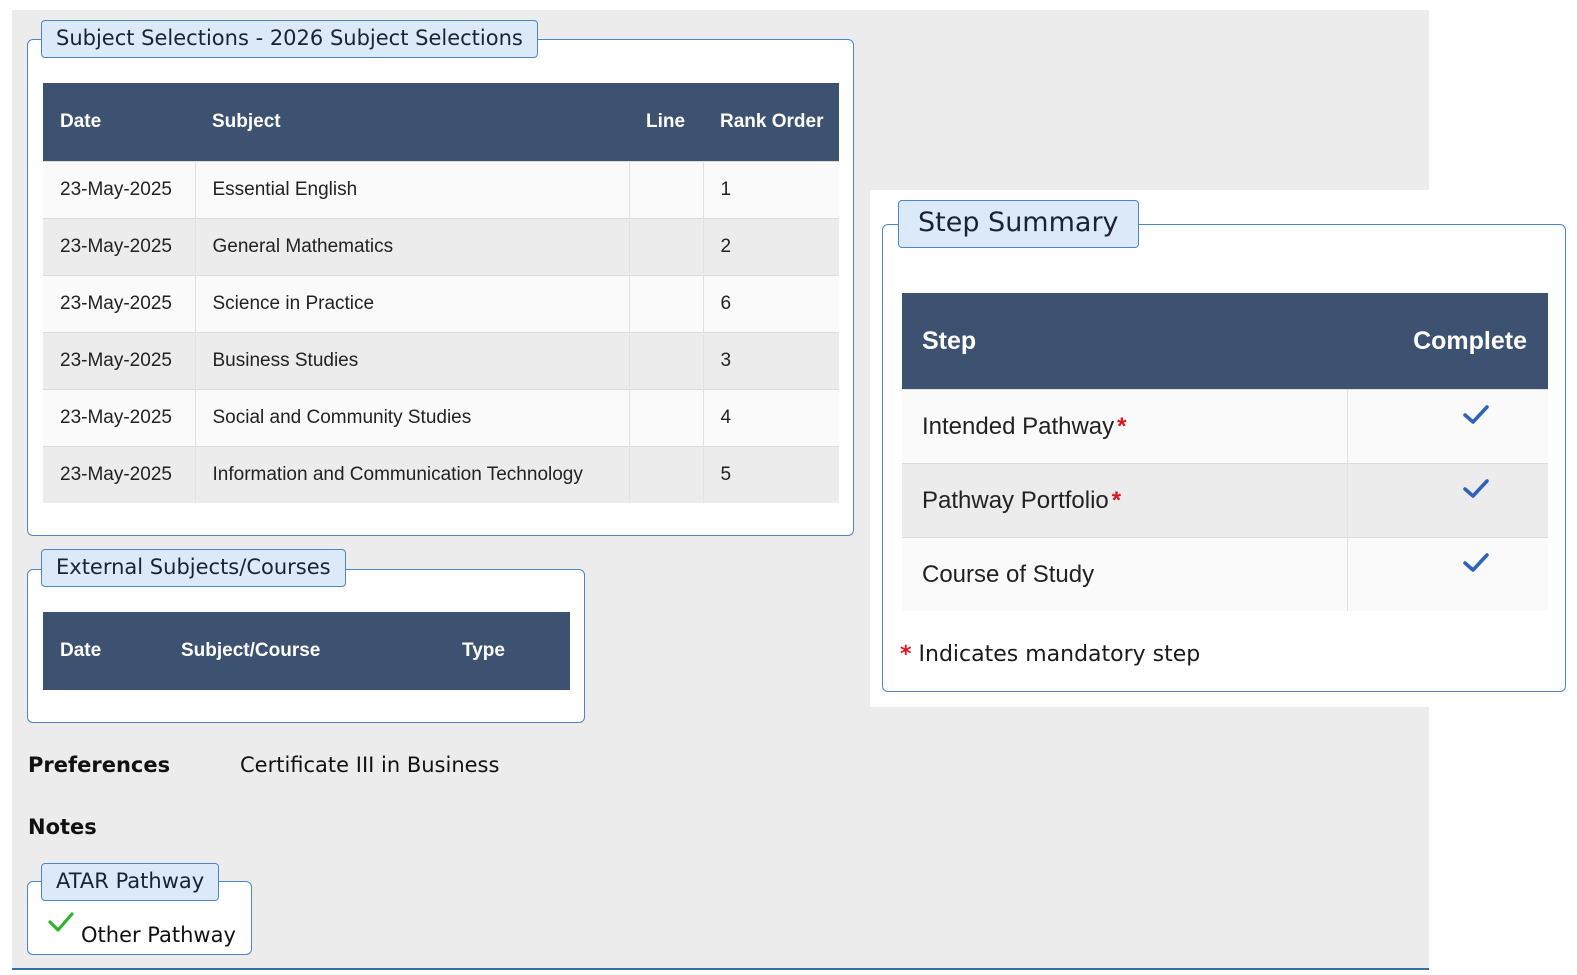  What do you see at coordinates (770, 190) in the screenshot?
I see `cell-rank-order: 1` at bounding box center [770, 190].